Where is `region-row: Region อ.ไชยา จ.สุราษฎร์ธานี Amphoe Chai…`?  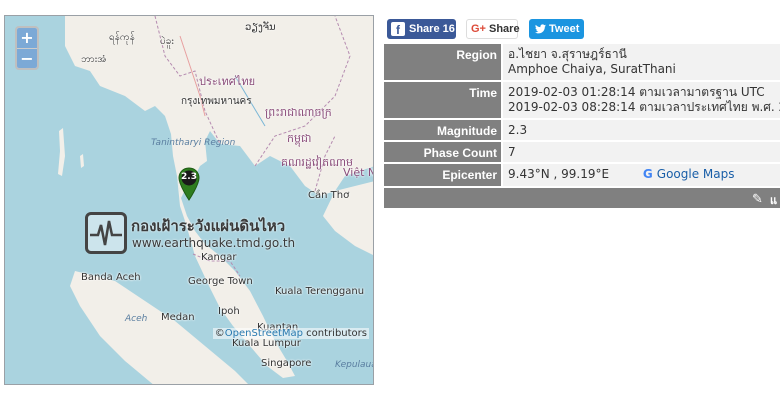
region-row: Region อ.ไชยา จ.สุราษฎร์ธานี Amphoe Chai… is located at coordinates (582, 63).